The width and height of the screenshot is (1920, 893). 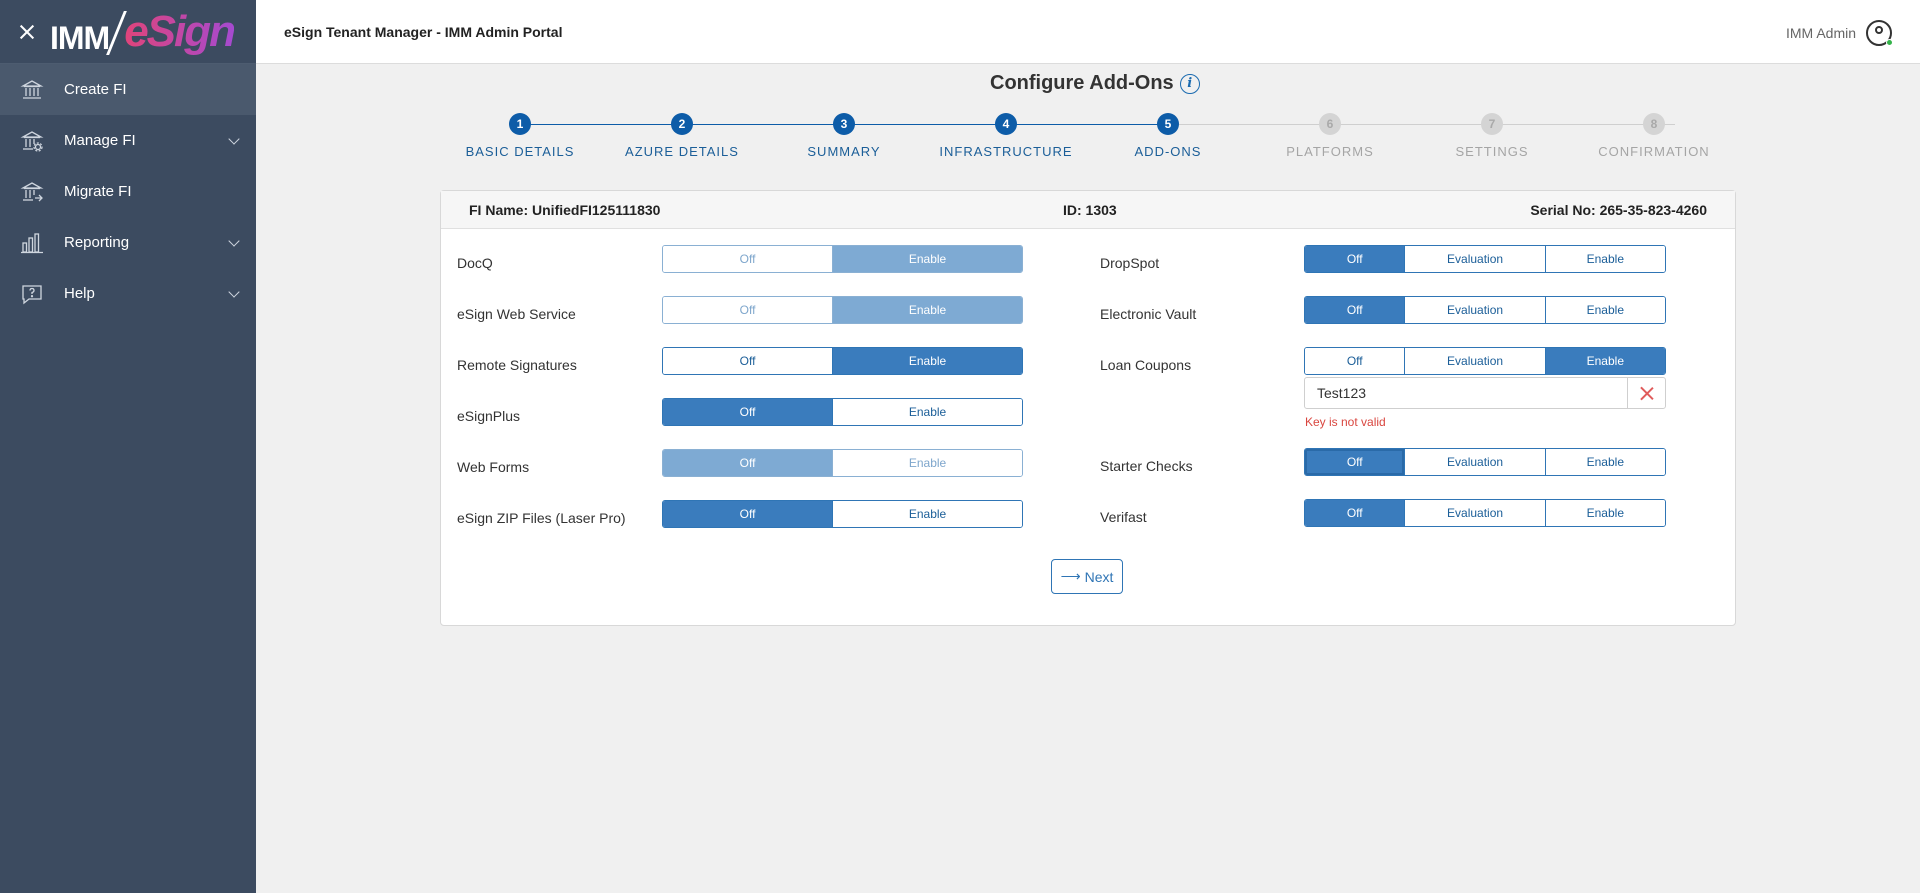 I want to click on step-number: 3, so click(x=844, y=124).